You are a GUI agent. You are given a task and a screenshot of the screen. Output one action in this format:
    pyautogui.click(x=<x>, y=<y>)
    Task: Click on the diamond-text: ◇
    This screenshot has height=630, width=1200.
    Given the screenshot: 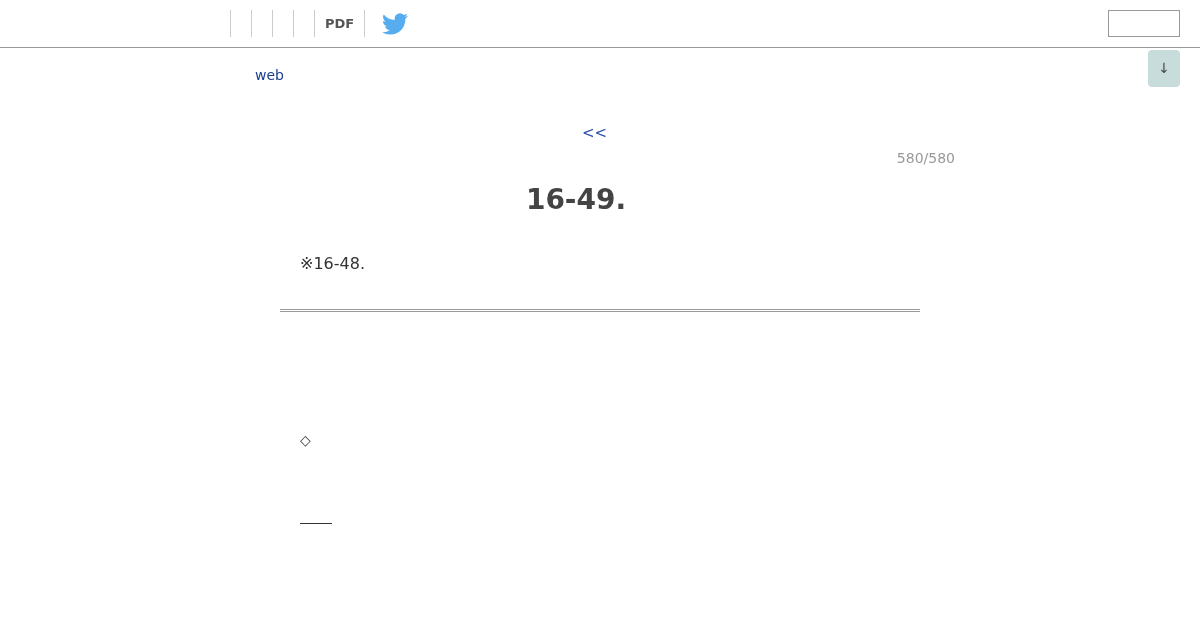 What is the action you would take?
    pyautogui.click(x=305, y=440)
    